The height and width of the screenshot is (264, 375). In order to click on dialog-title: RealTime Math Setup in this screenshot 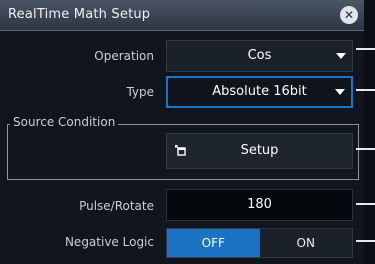, I will do `click(79, 14)`.